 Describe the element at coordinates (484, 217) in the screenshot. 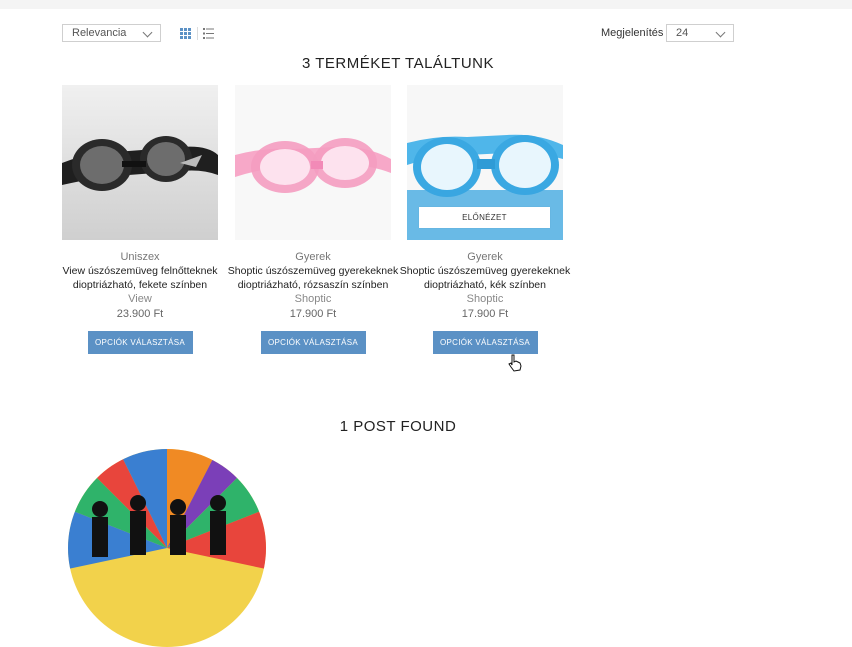

I see `quick-view-button: ELŐNÉZET` at that location.